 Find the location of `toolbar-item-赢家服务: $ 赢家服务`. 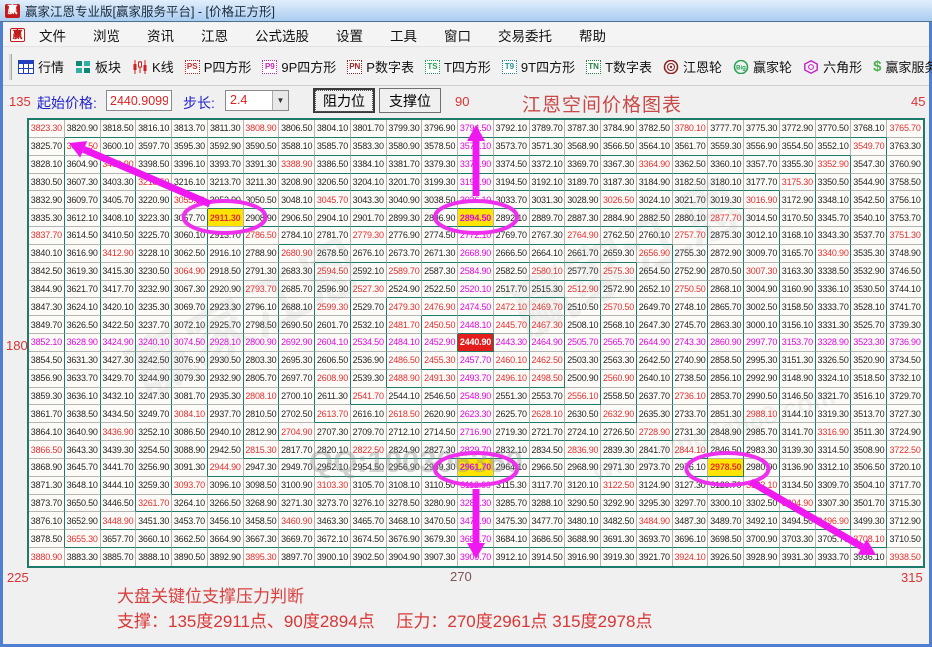

toolbar-item-赢家服务: $ 赢家服务 is located at coordinates (902, 66).